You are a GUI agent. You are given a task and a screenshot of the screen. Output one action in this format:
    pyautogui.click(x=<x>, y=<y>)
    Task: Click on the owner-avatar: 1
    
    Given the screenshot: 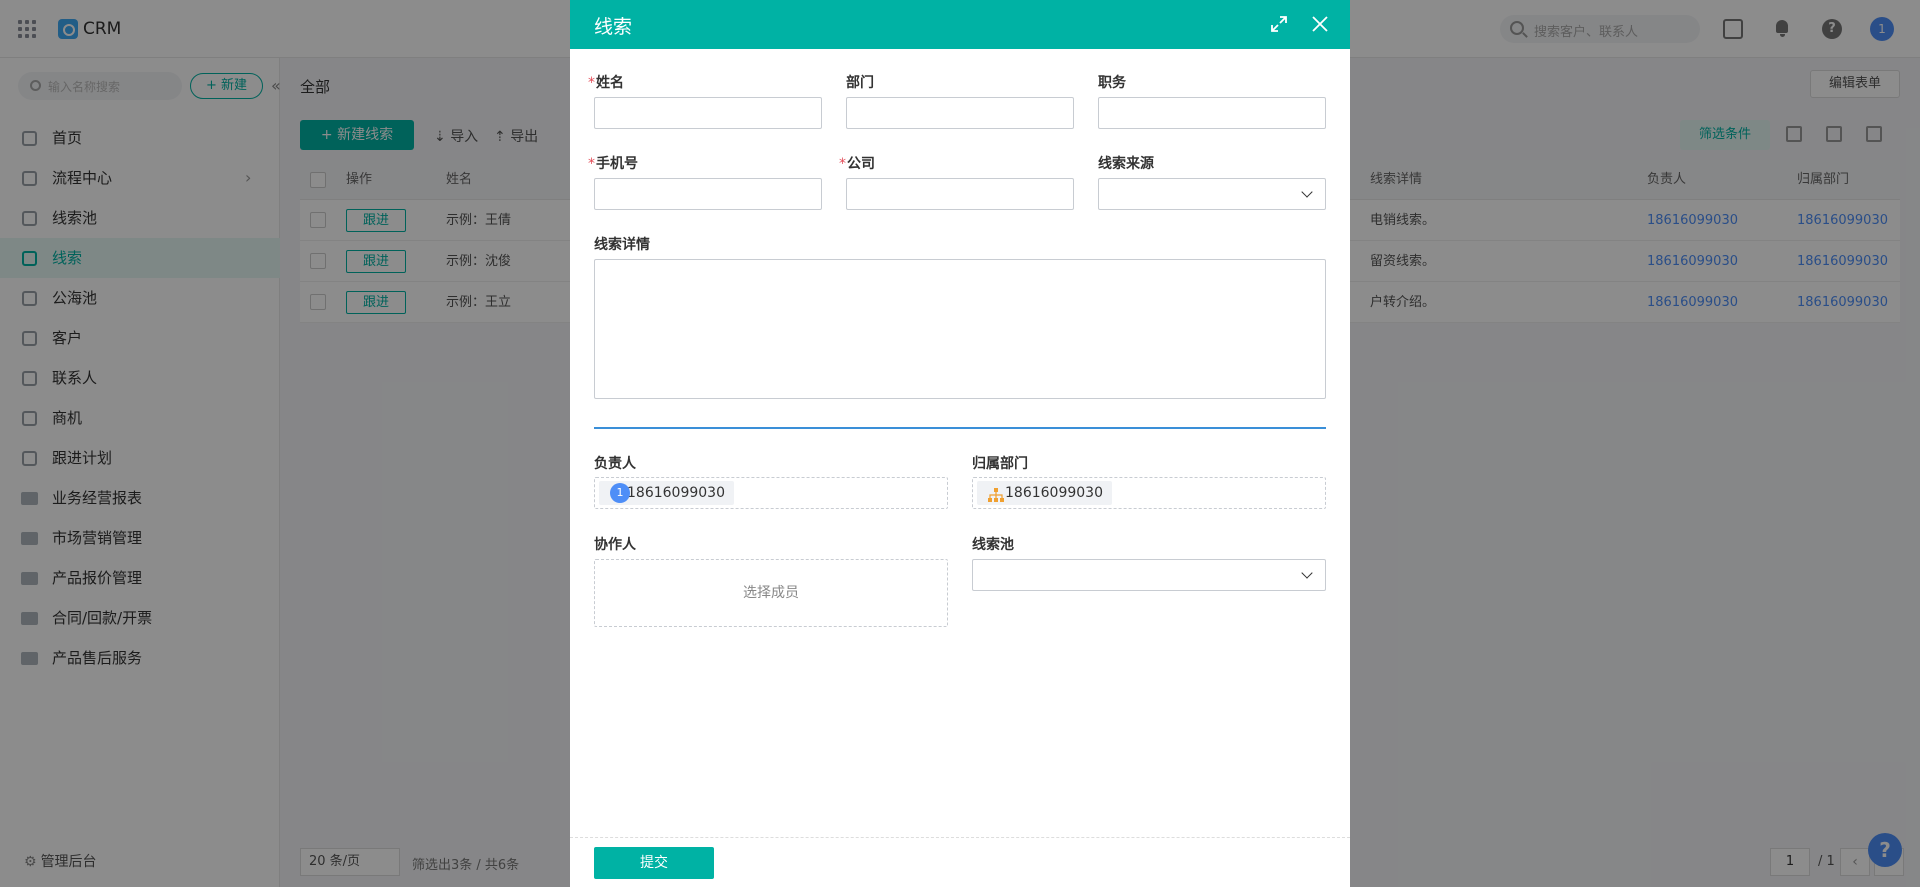 What is the action you would take?
    pyautogui.click(x=620, y=493)
    